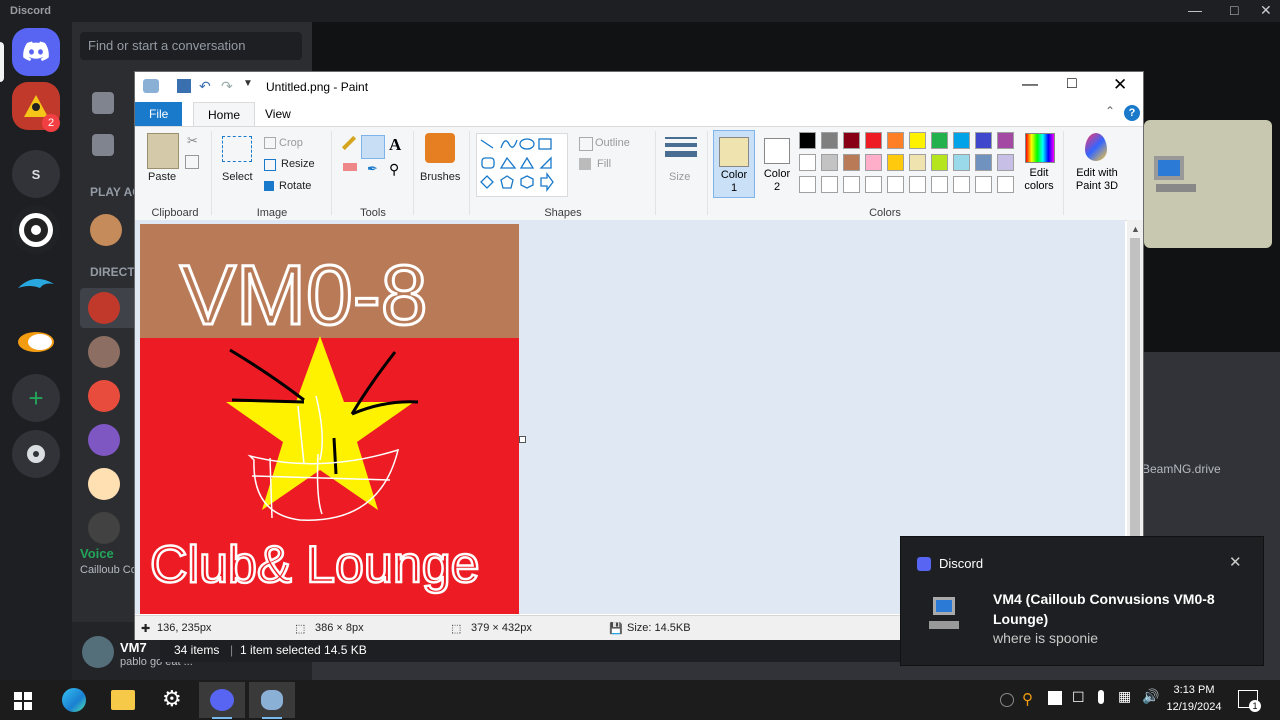 The image size is (1280, 720). What do you see at coordinates (237, 149) in the screenshot?
I see `select-icon` at bounding box center [237, 149].